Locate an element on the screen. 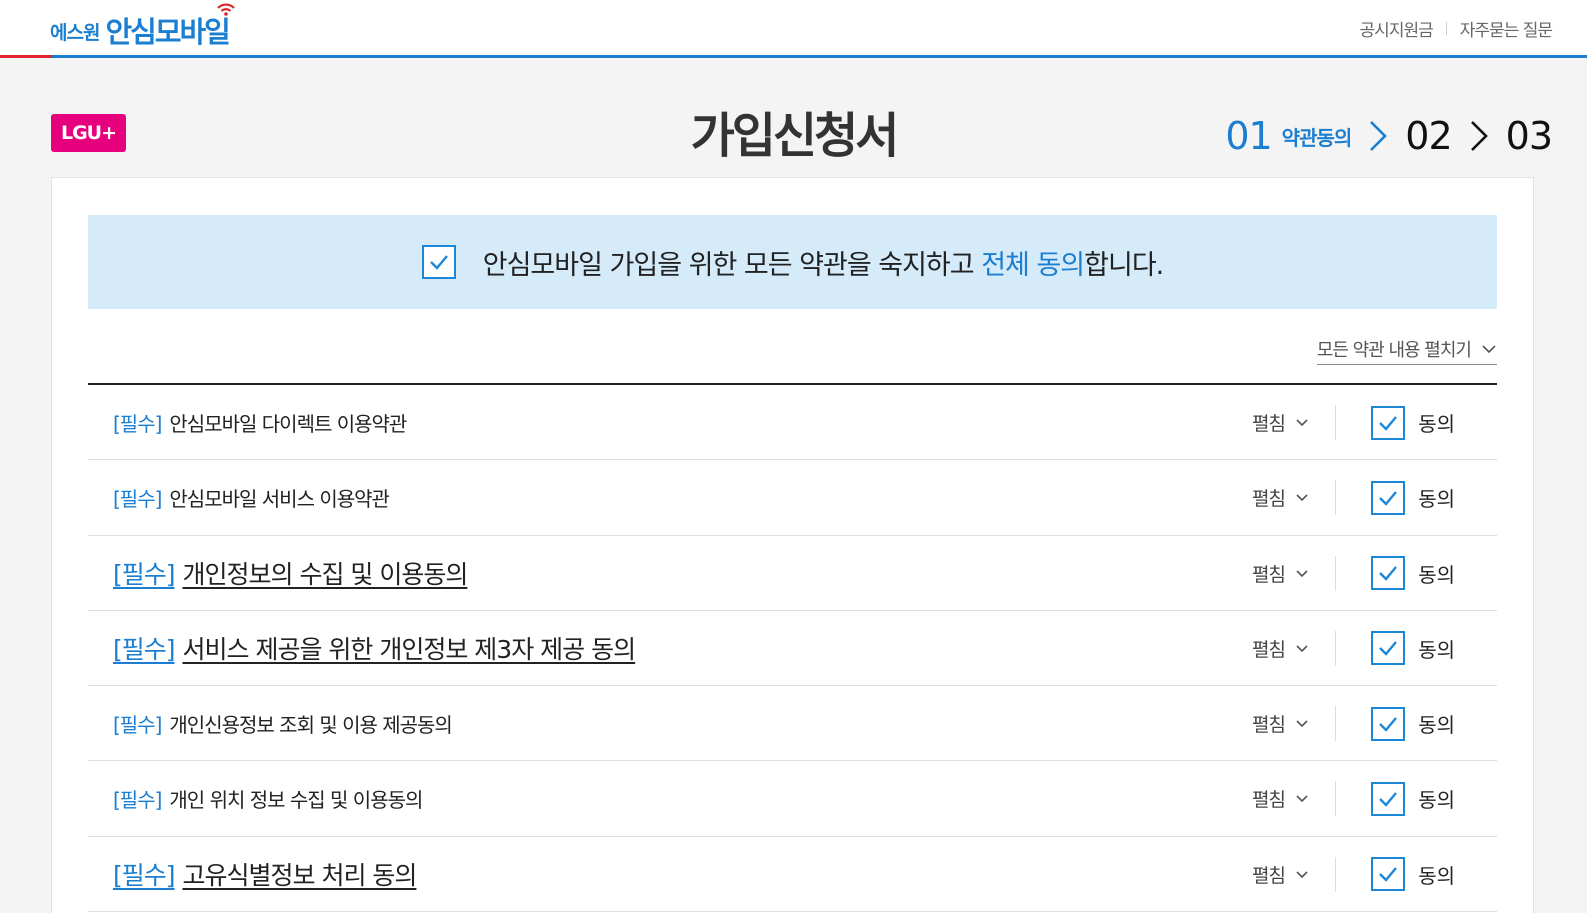 Image resolution: width=1587 pixels, height=913 pixels. term-title-link: [필수] 개인신용정보 조회 및 이용 제공동의 is located at coordinates (283, 723).